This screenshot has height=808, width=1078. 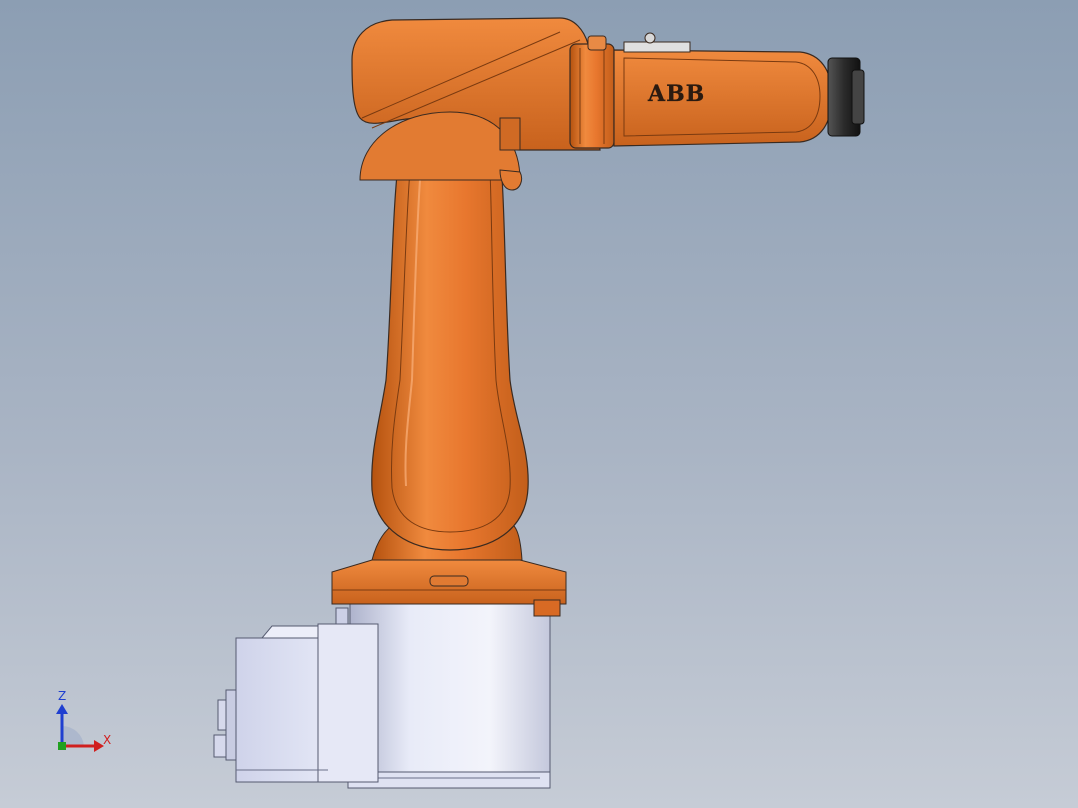 I want to click on axis4-joint, so click(x=592, y=92).